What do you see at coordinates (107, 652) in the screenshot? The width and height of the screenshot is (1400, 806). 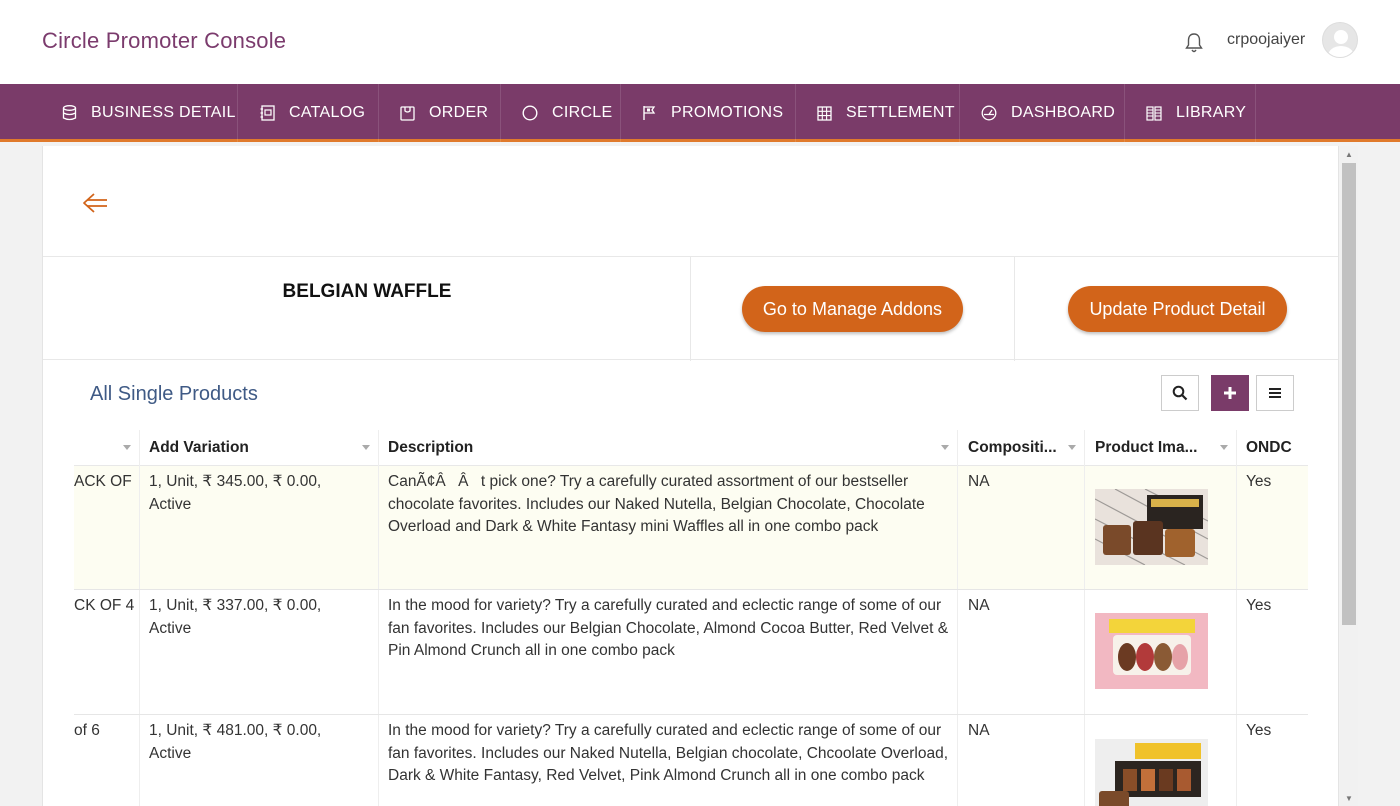 I see `product-name-cell: CK OF 4` at bounding box center [107, 652].